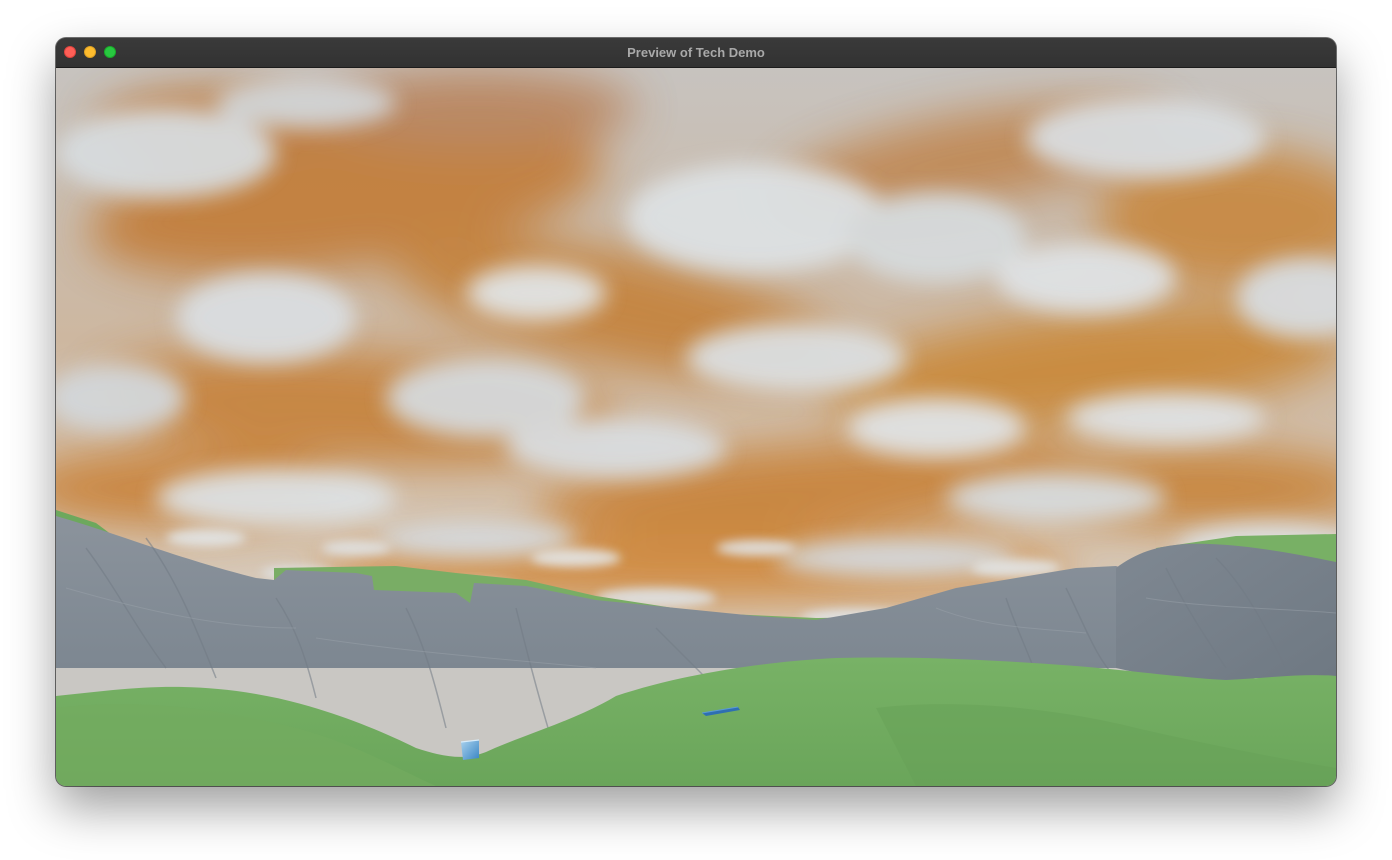  I want to click on grass-foreground, so click(696, 721).